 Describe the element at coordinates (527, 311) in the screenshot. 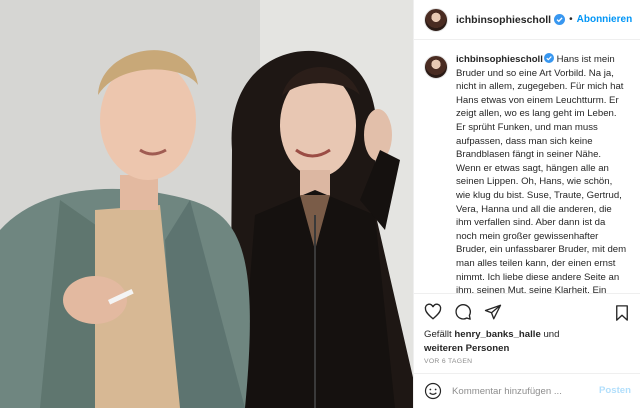

I see `action-bar` at that location.